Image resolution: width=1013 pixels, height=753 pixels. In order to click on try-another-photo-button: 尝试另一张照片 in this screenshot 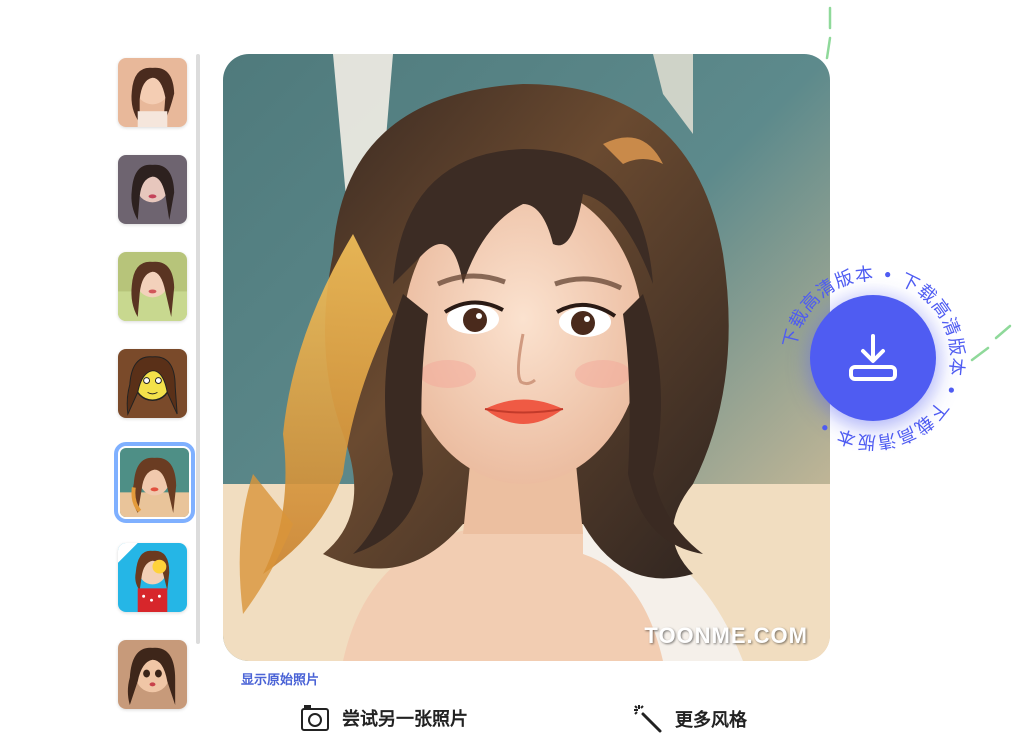, I will do `click(384, 718)`.